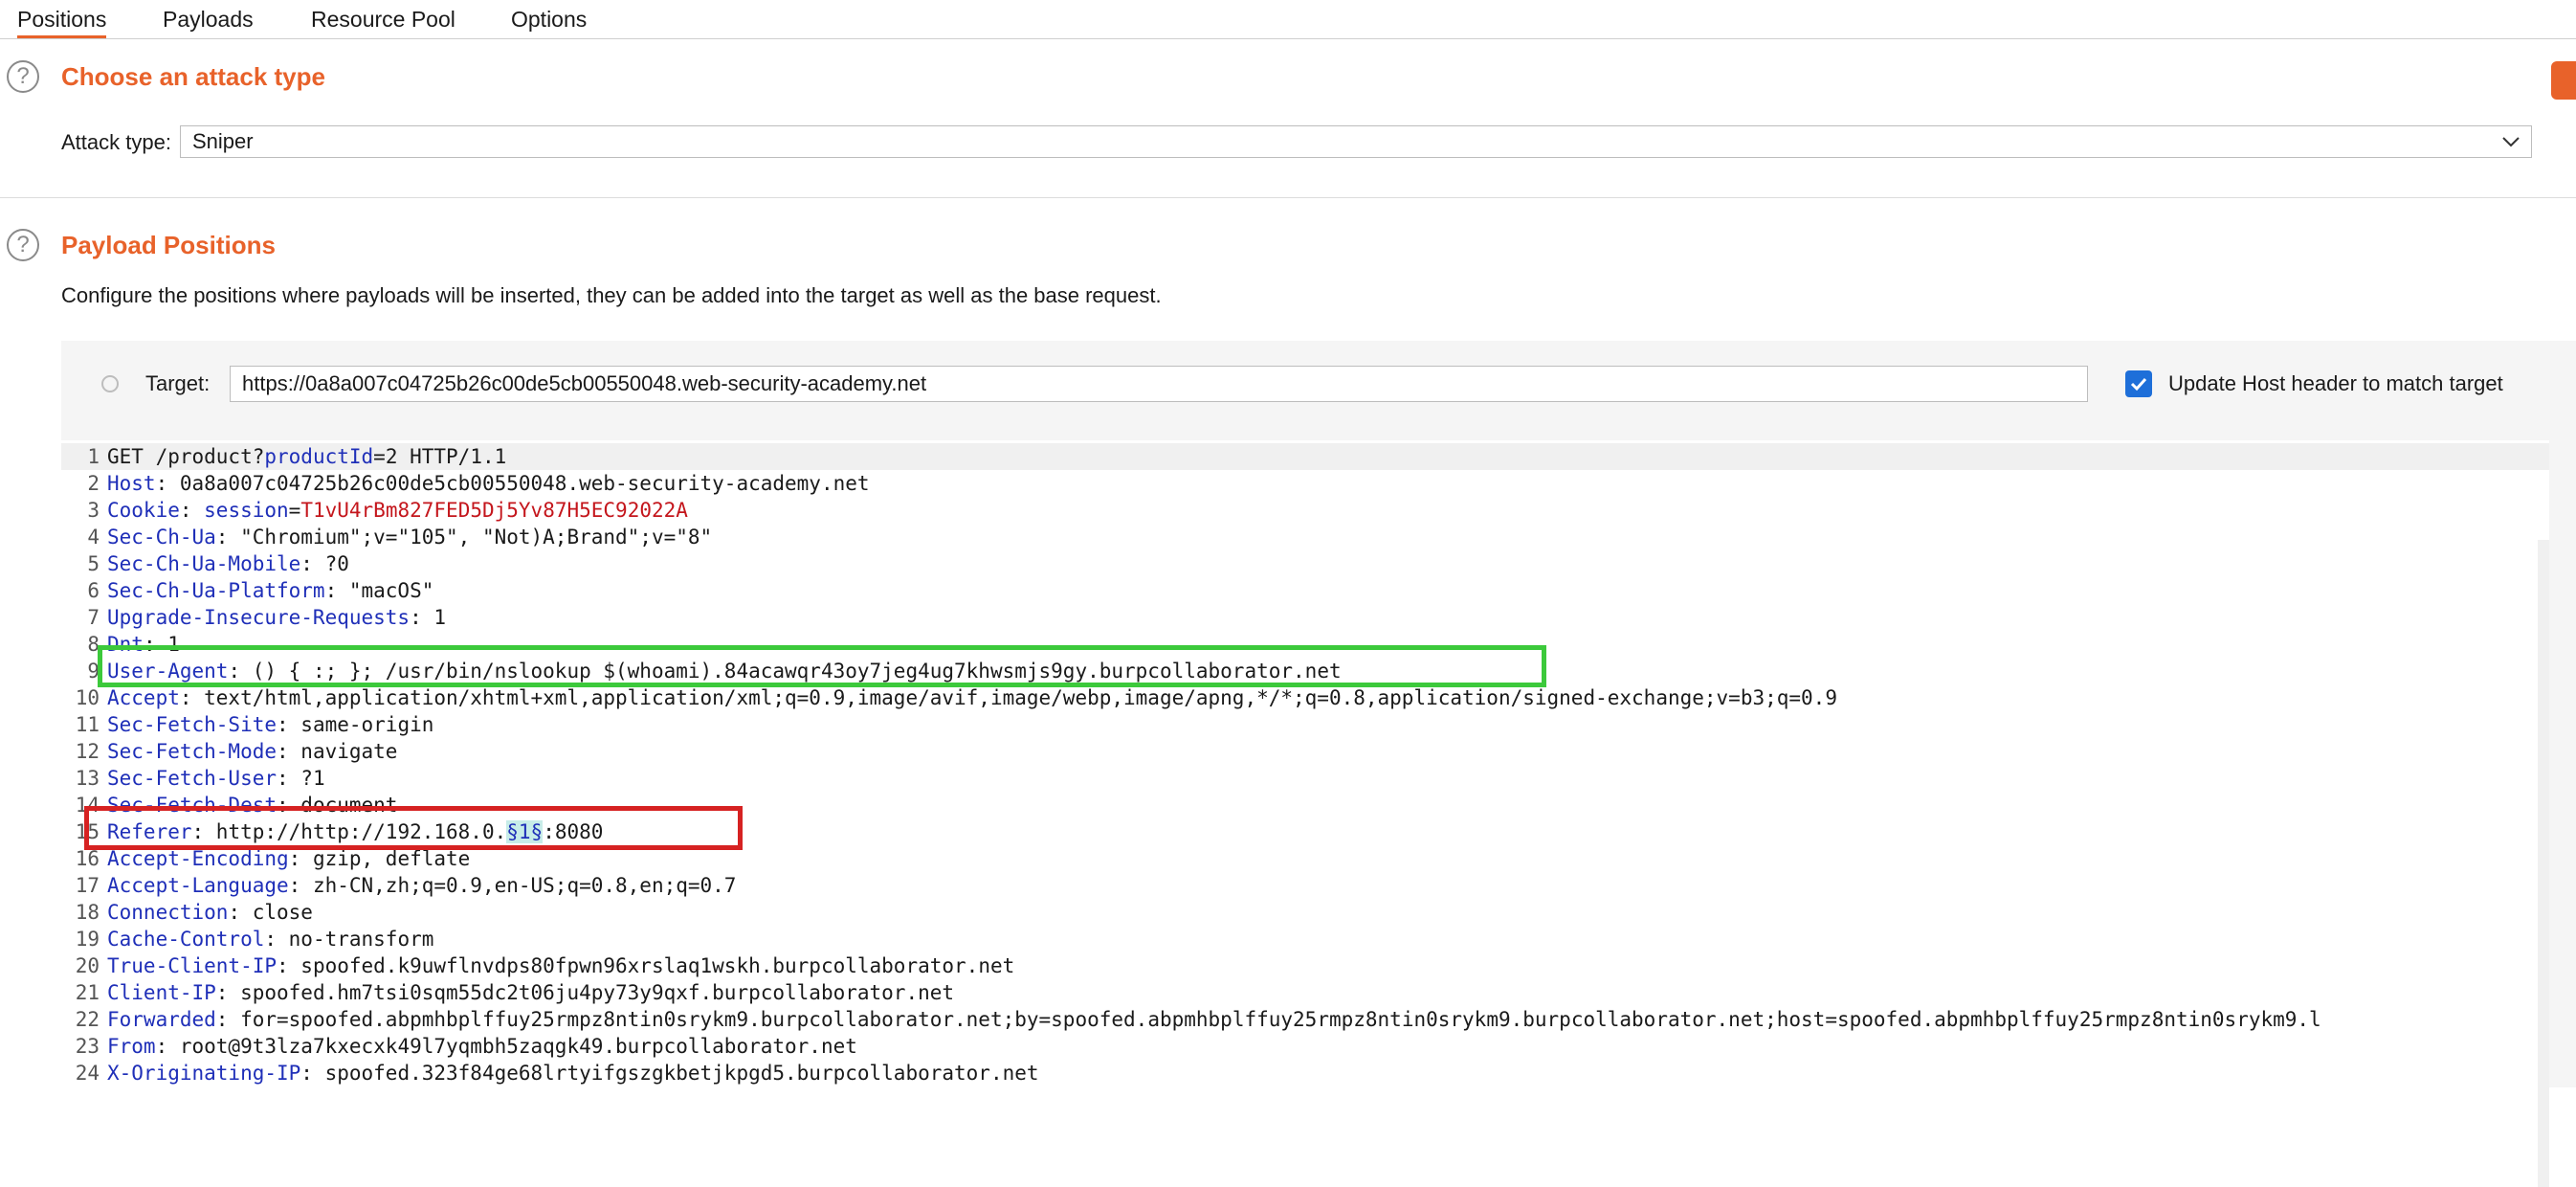  I want to click on line-number: 23, so click(87, 1046).